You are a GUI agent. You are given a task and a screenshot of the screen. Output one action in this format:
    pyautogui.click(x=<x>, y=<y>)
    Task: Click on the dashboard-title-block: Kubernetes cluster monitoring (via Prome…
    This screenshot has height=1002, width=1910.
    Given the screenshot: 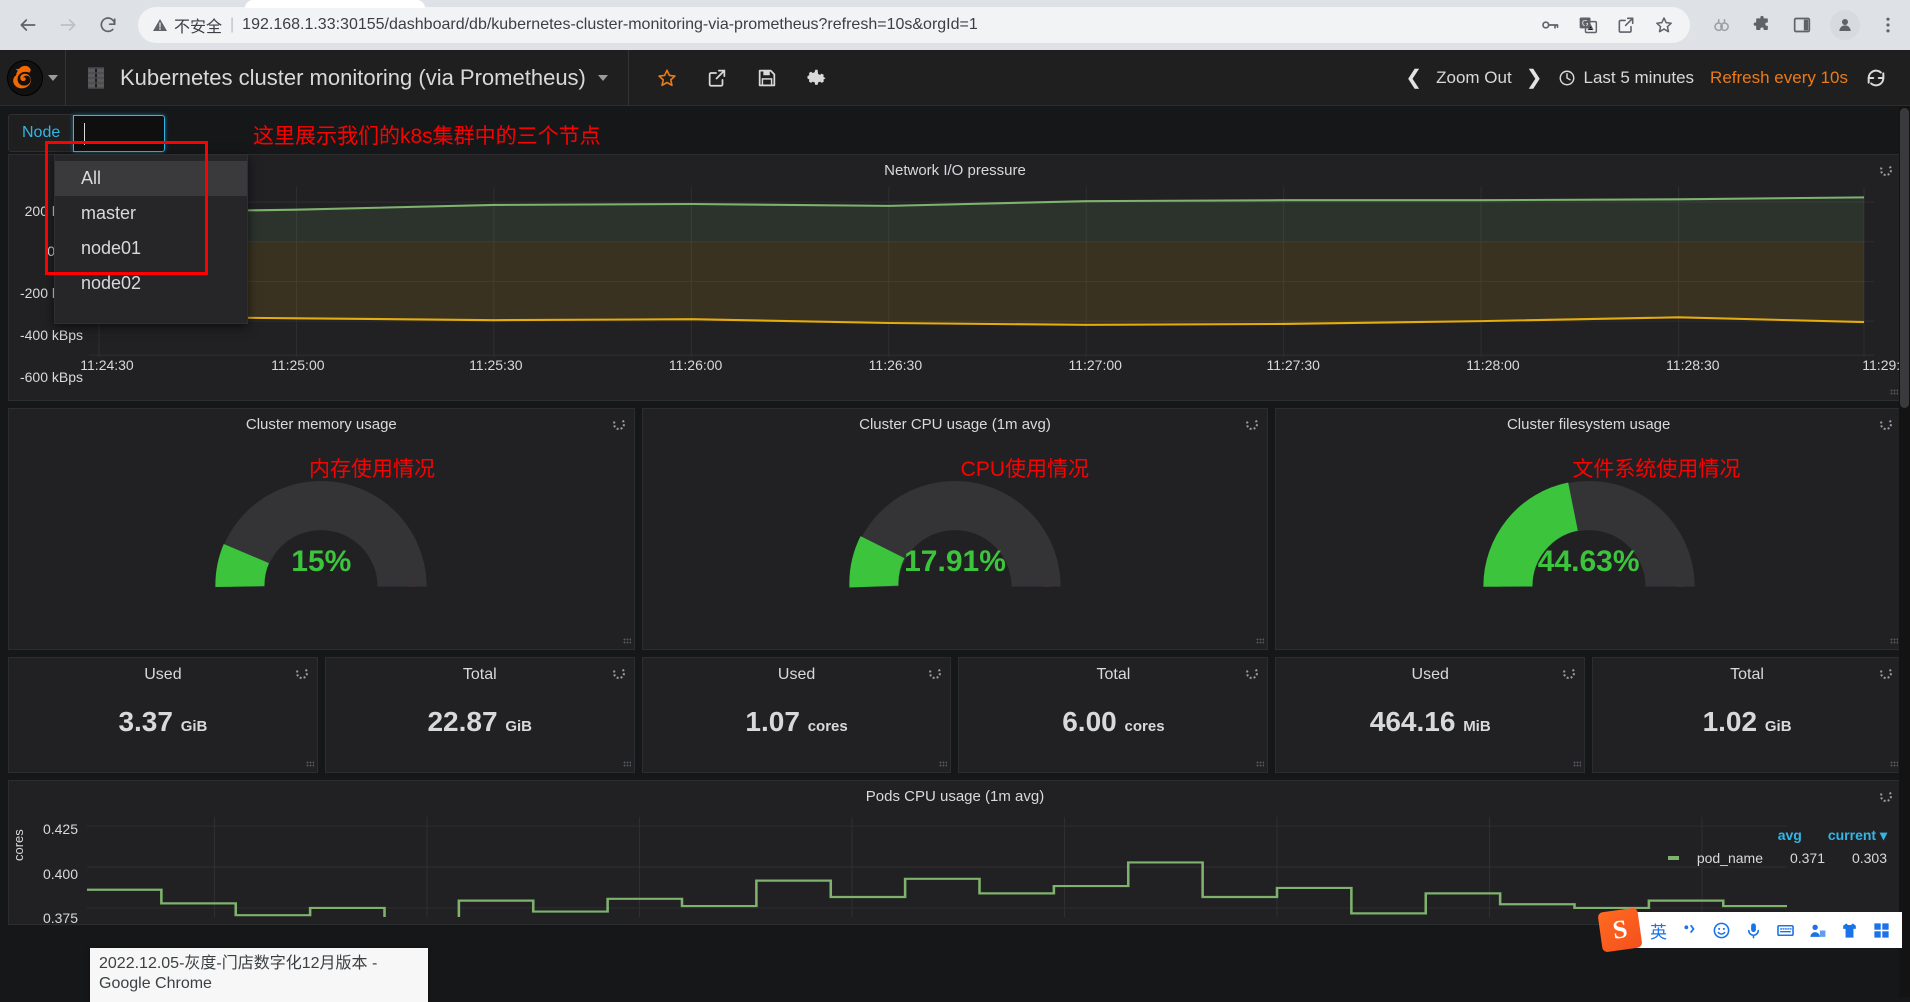 What is the action you would take?
    pyautogui.click(x=347, y=78)
    